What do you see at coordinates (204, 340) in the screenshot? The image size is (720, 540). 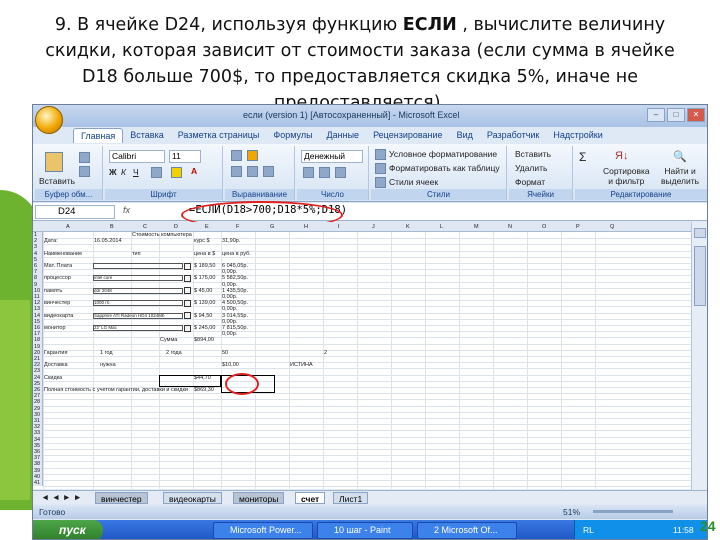 I see `cell-sum-value: $894,00` at bounding box center [204, 340].